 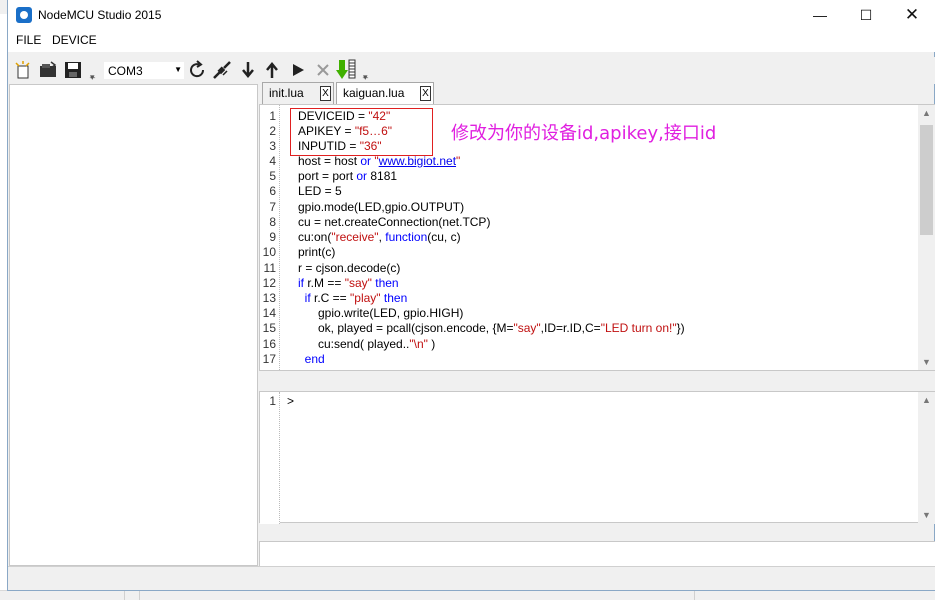 I want to click on toolbar: _ ▾ COM3 ▼ _ ▾, so click(x=471, y=70).